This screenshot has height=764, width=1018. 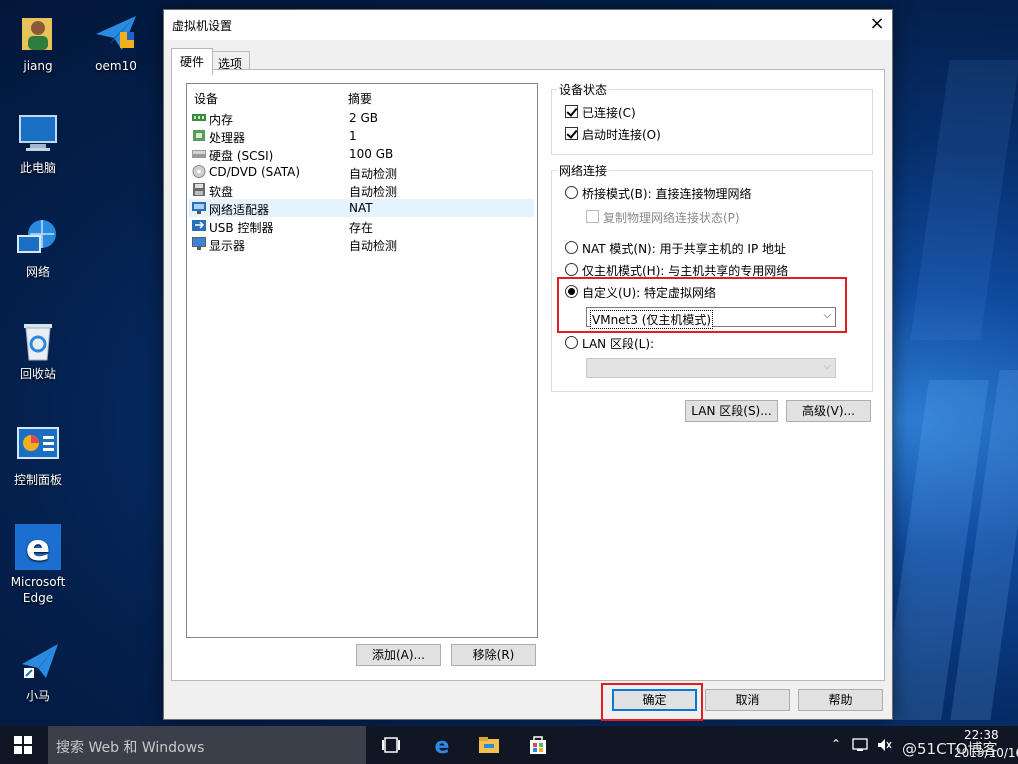 I want to click on volume-muted-icon, so click(x=884, y=745).